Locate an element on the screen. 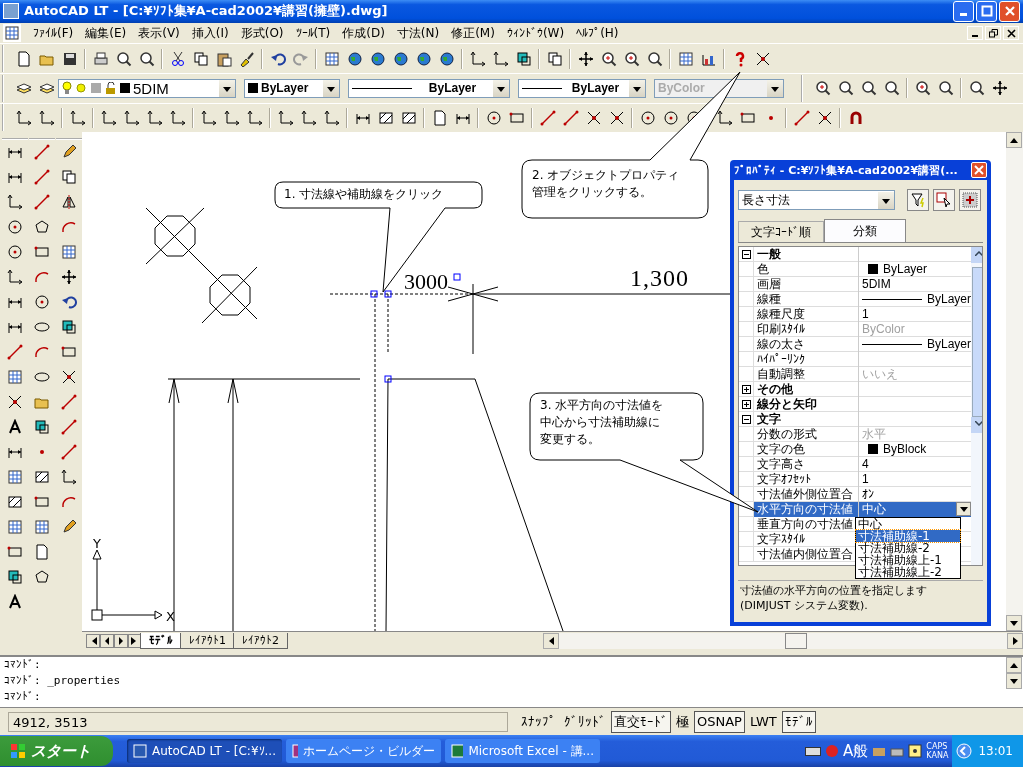 The height and width of the screenshot is (767, 1023). start-button: スタート is located at coordinates (56, 751).